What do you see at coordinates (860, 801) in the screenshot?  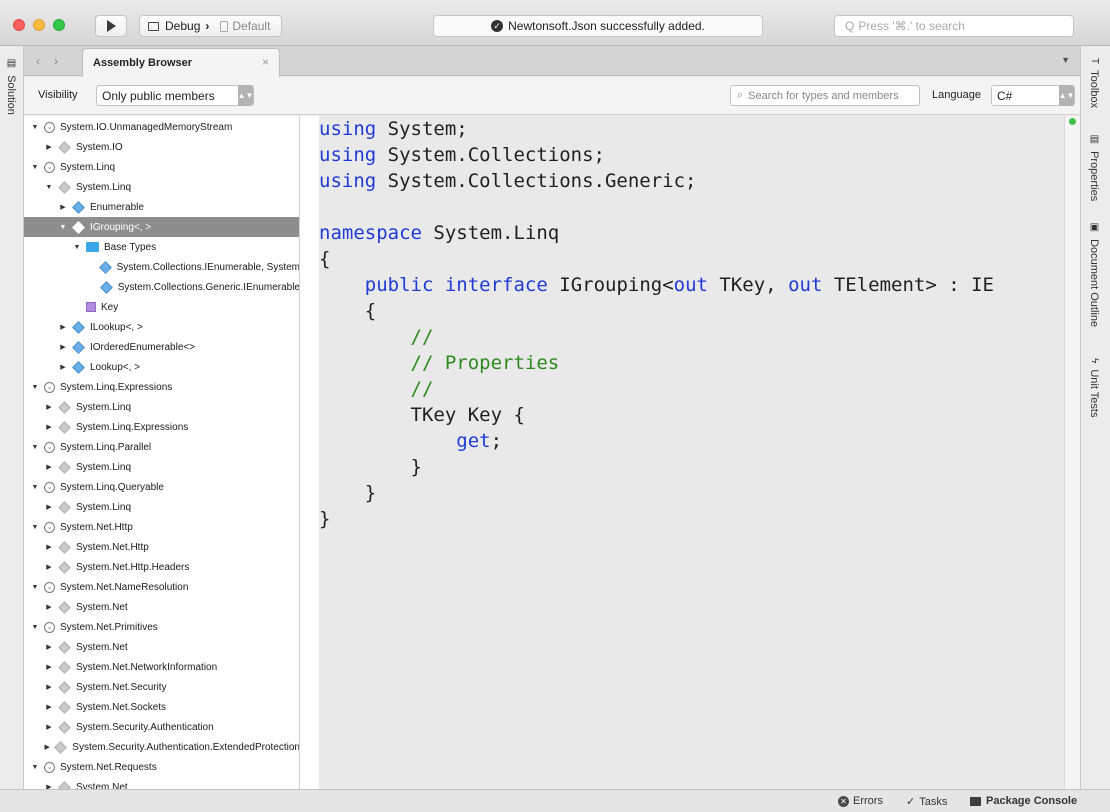 I see `errors-button: ✕ Errors` at bounding box center [860, 801].